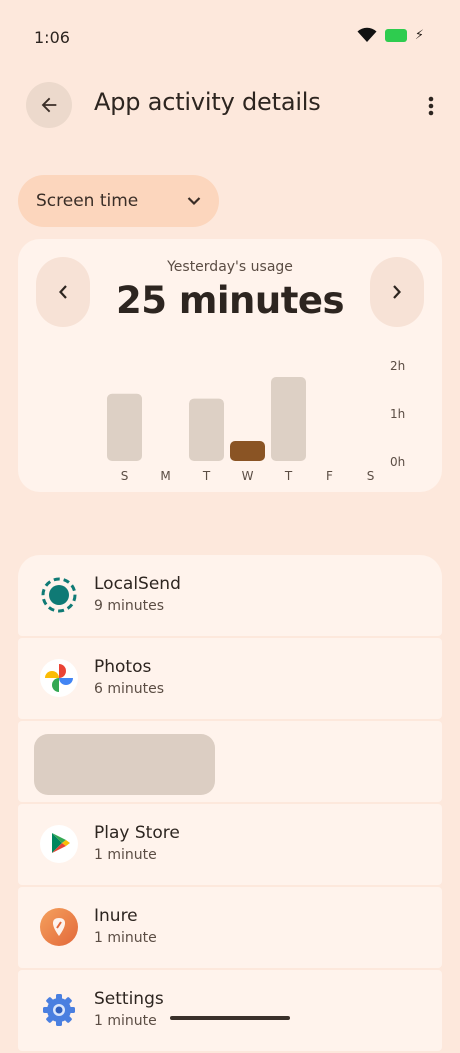 Image resolution: width=460 pixels, height=1053 pixels. I want to click on app-row-play-store: Play Store 1 minute, so click(230, 844).